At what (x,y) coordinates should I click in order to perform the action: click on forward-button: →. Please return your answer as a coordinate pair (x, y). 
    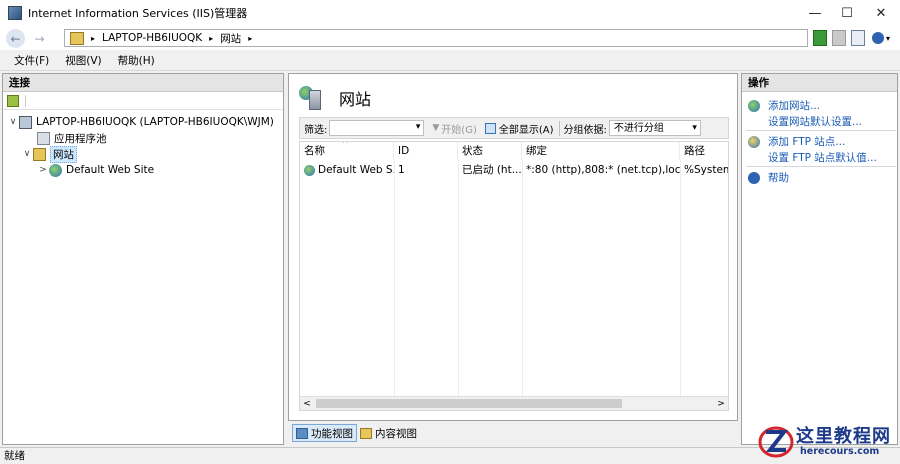
    Looking at the image, I should click on (39, 38).